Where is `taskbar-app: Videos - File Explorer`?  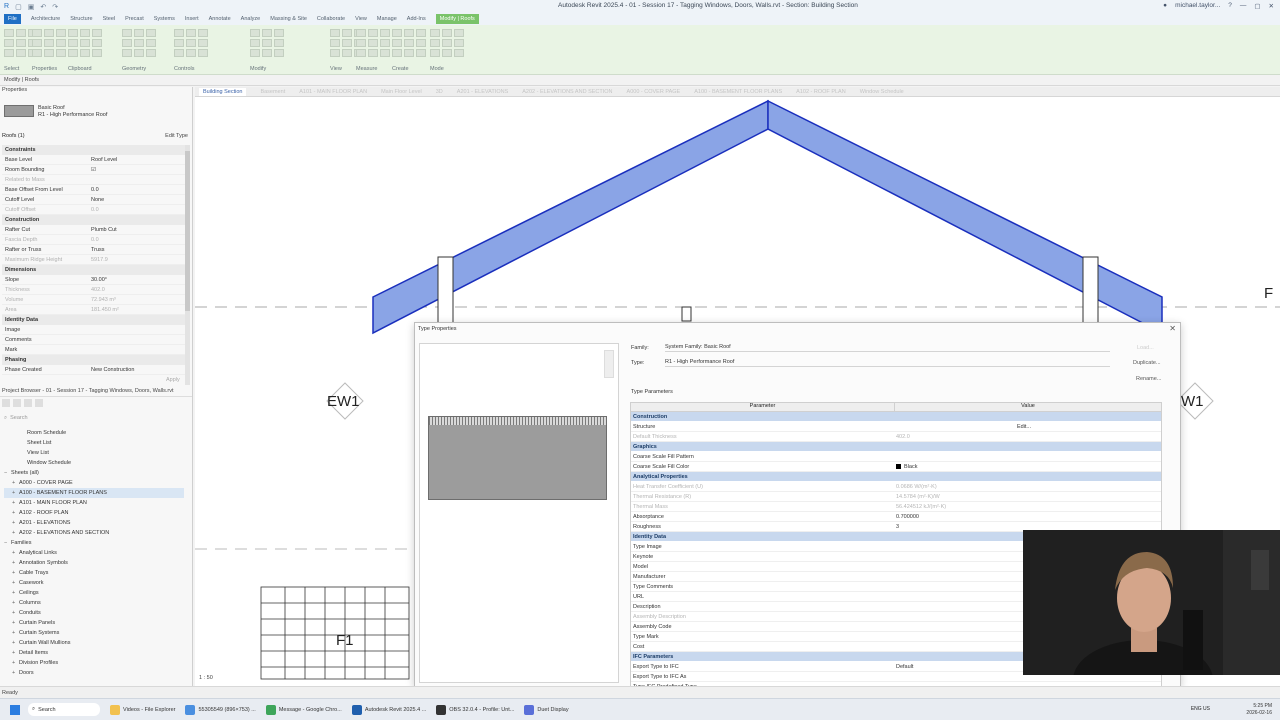
taskbar-app: Videos - File Explorer is located at coordinates (142, 709).